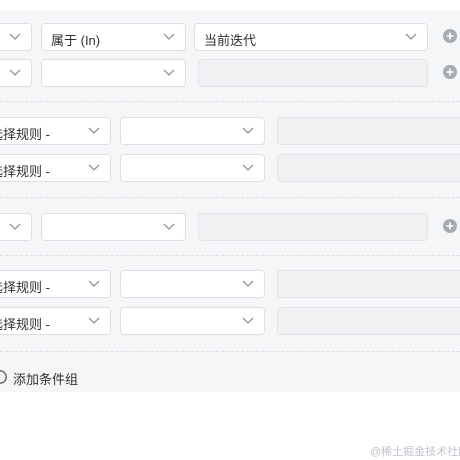 The image size is (460, 460). What do you see at coordinates (311, 37) in the screenshot?
I see `value-select-row1: 当前迭代` at bounding box center [311, 37].